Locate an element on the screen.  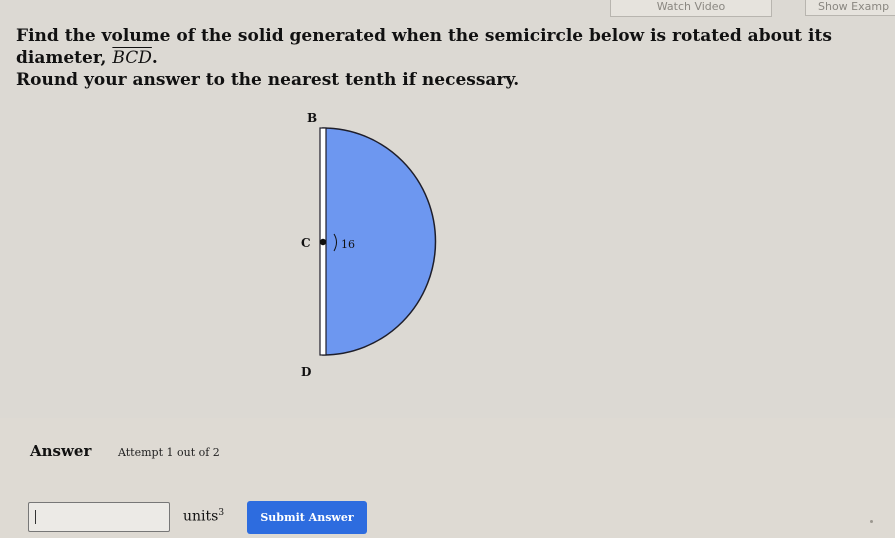
answer-heading: Answer is located at coordinates (61, 451).